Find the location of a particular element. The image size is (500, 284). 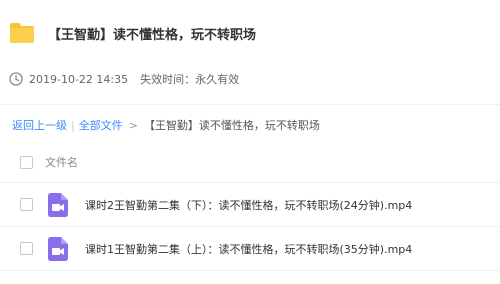

back-link: 返回上一级 is located at coordinates (39, 125).